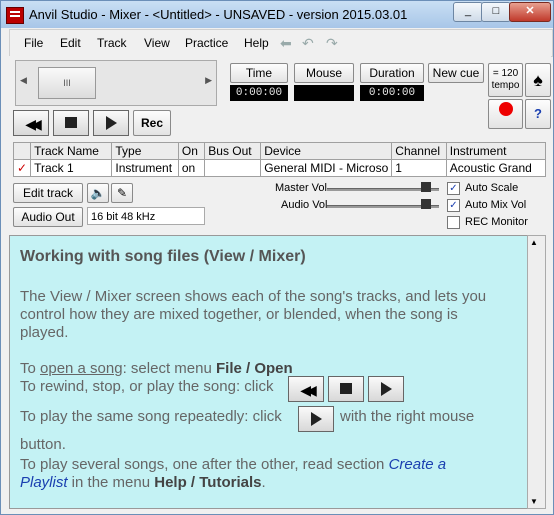 This screenshot has width=554, height=515. Describe the element at coordinates (81, 368) in the screenshot. I see `open-song-link: open a song` at that location.